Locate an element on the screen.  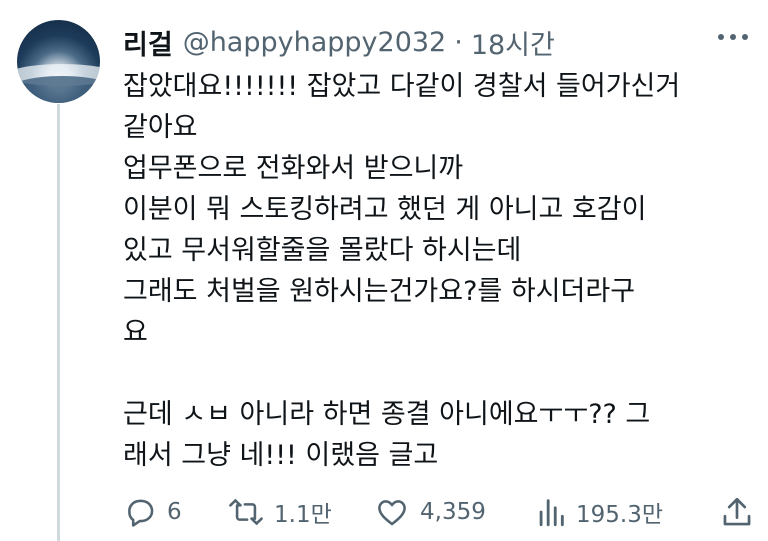
views-icon is located at coordinates (551, 513).